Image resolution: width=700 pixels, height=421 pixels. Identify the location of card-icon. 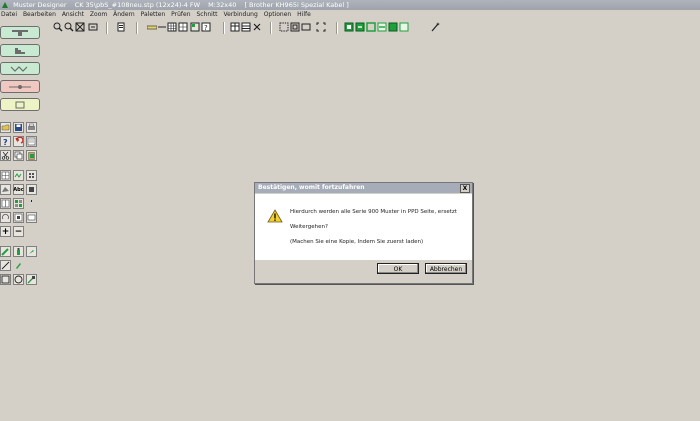
(20, 104).